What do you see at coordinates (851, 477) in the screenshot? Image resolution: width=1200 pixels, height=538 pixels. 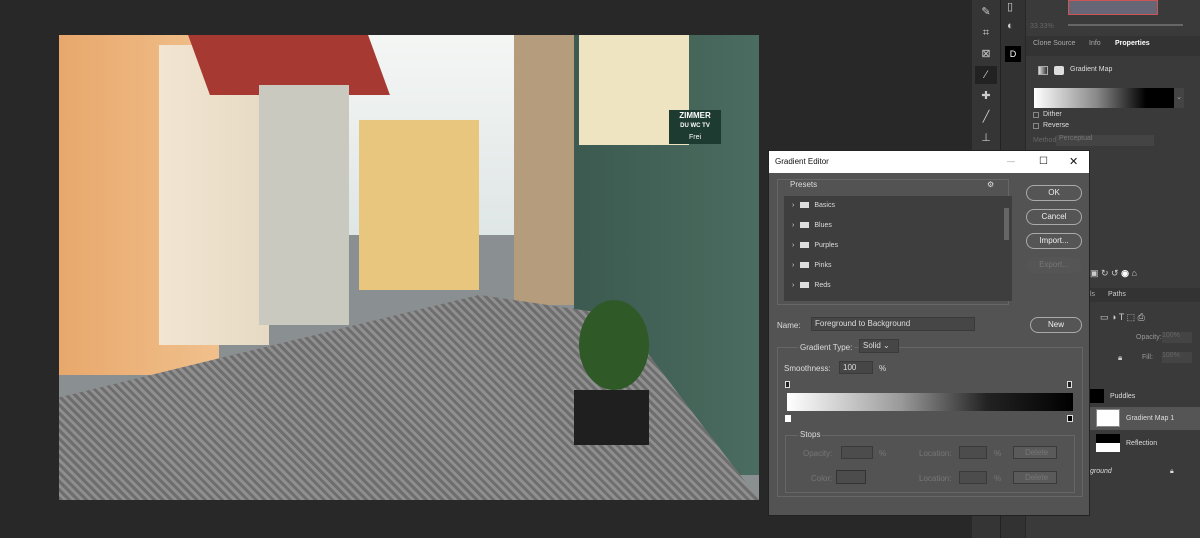 I see `stop-color-swatch` at bounding box center [851, 477].